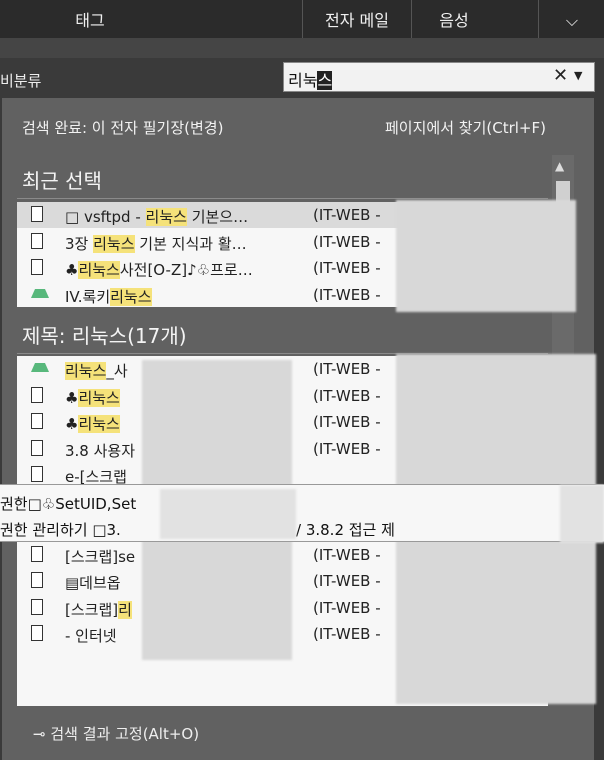 The image size is (604, 760). I want to click on search-status: 검색 완료: 이 전자 필기장(변경), so click(122, 127).